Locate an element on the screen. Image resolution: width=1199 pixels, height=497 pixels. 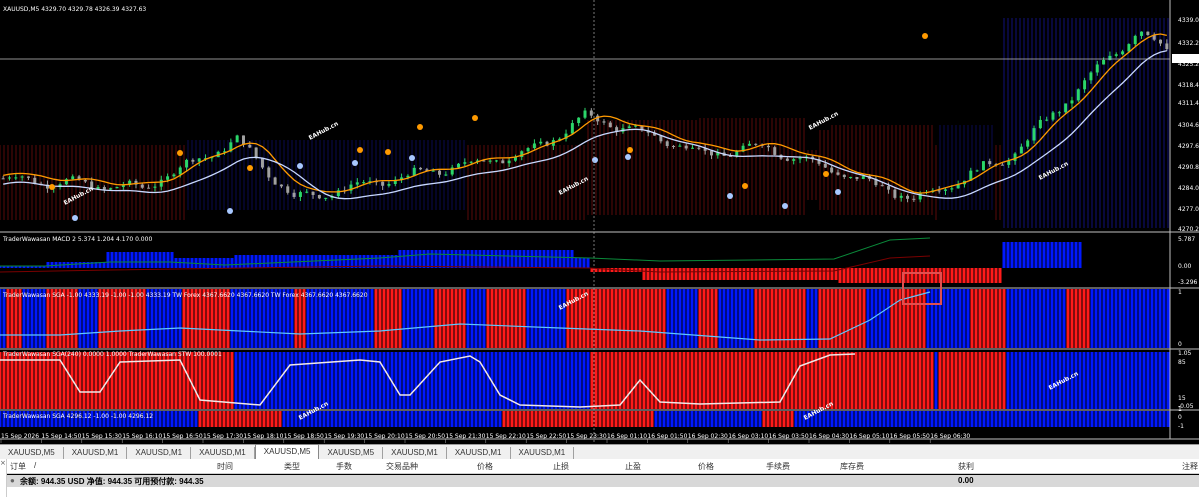
price-tick: 4270.20 is located at coordinates (1188, 229).